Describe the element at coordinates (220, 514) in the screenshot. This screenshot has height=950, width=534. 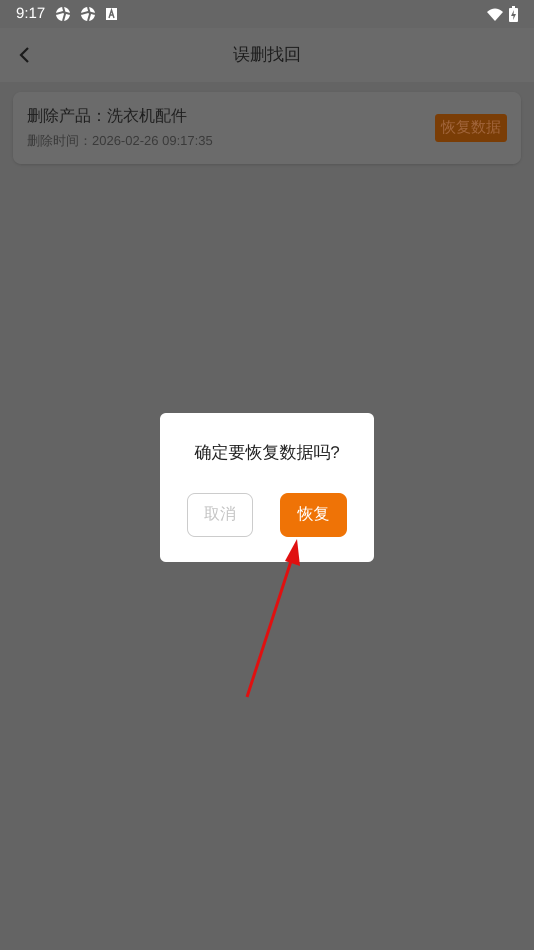
I see `cancel-button: 取消` at that location.